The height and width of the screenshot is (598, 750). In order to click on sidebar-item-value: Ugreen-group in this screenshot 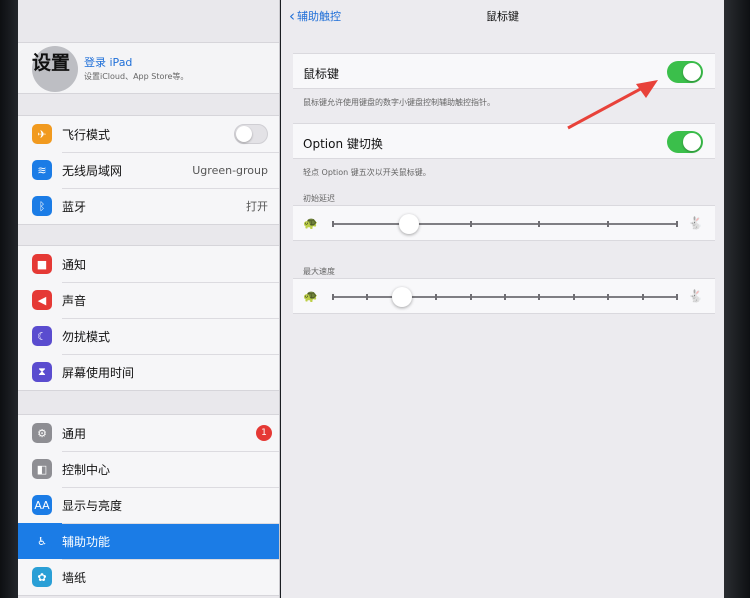, I will do `click(230, 170)`.